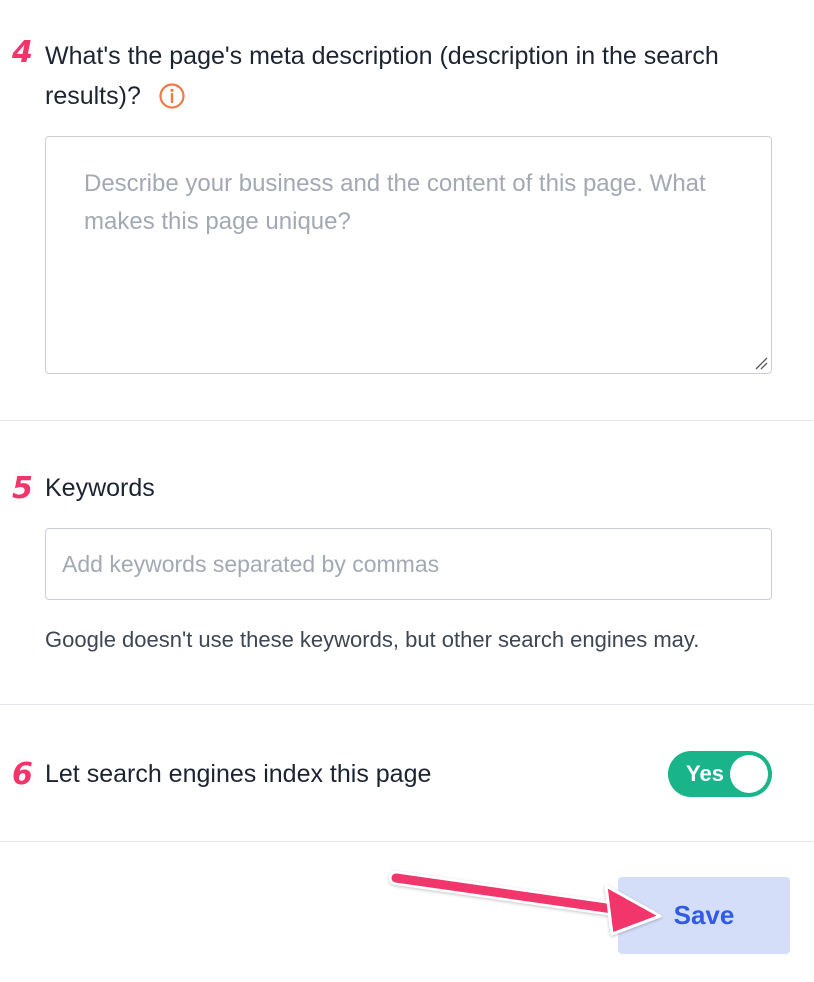 The height and width of the screenshot is (982, 814). Describe the element at coordinates (22, 488) in the screenshot. I see `step-badge-5: 5` at that location.